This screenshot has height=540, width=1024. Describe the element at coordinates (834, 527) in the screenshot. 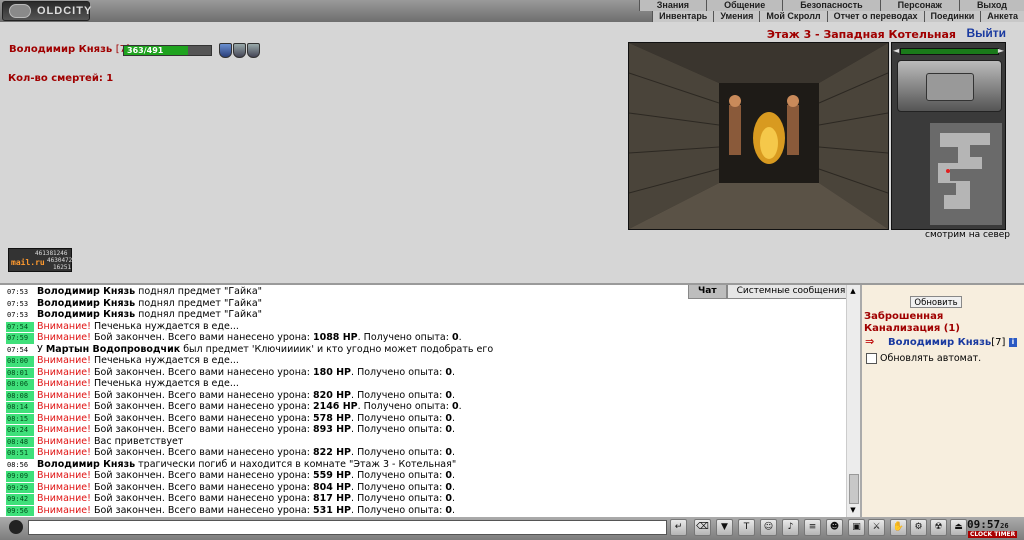

I see `smiley-icon: ☻` at that location.